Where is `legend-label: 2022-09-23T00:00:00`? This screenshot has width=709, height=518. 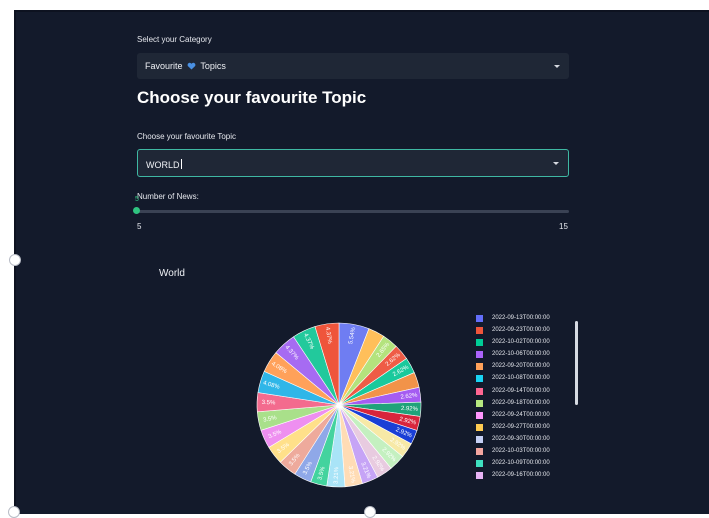
legend-label: 2022-09-23T00:00:00 is located at coordinates (521, 330).